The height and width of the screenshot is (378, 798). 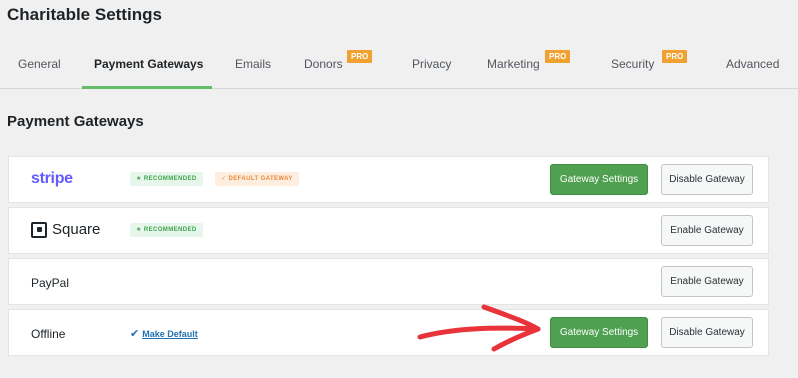 I want to click on default-gateway-badge: ✓ DEFAULT GATEWAY, so click(x=257, y=179).